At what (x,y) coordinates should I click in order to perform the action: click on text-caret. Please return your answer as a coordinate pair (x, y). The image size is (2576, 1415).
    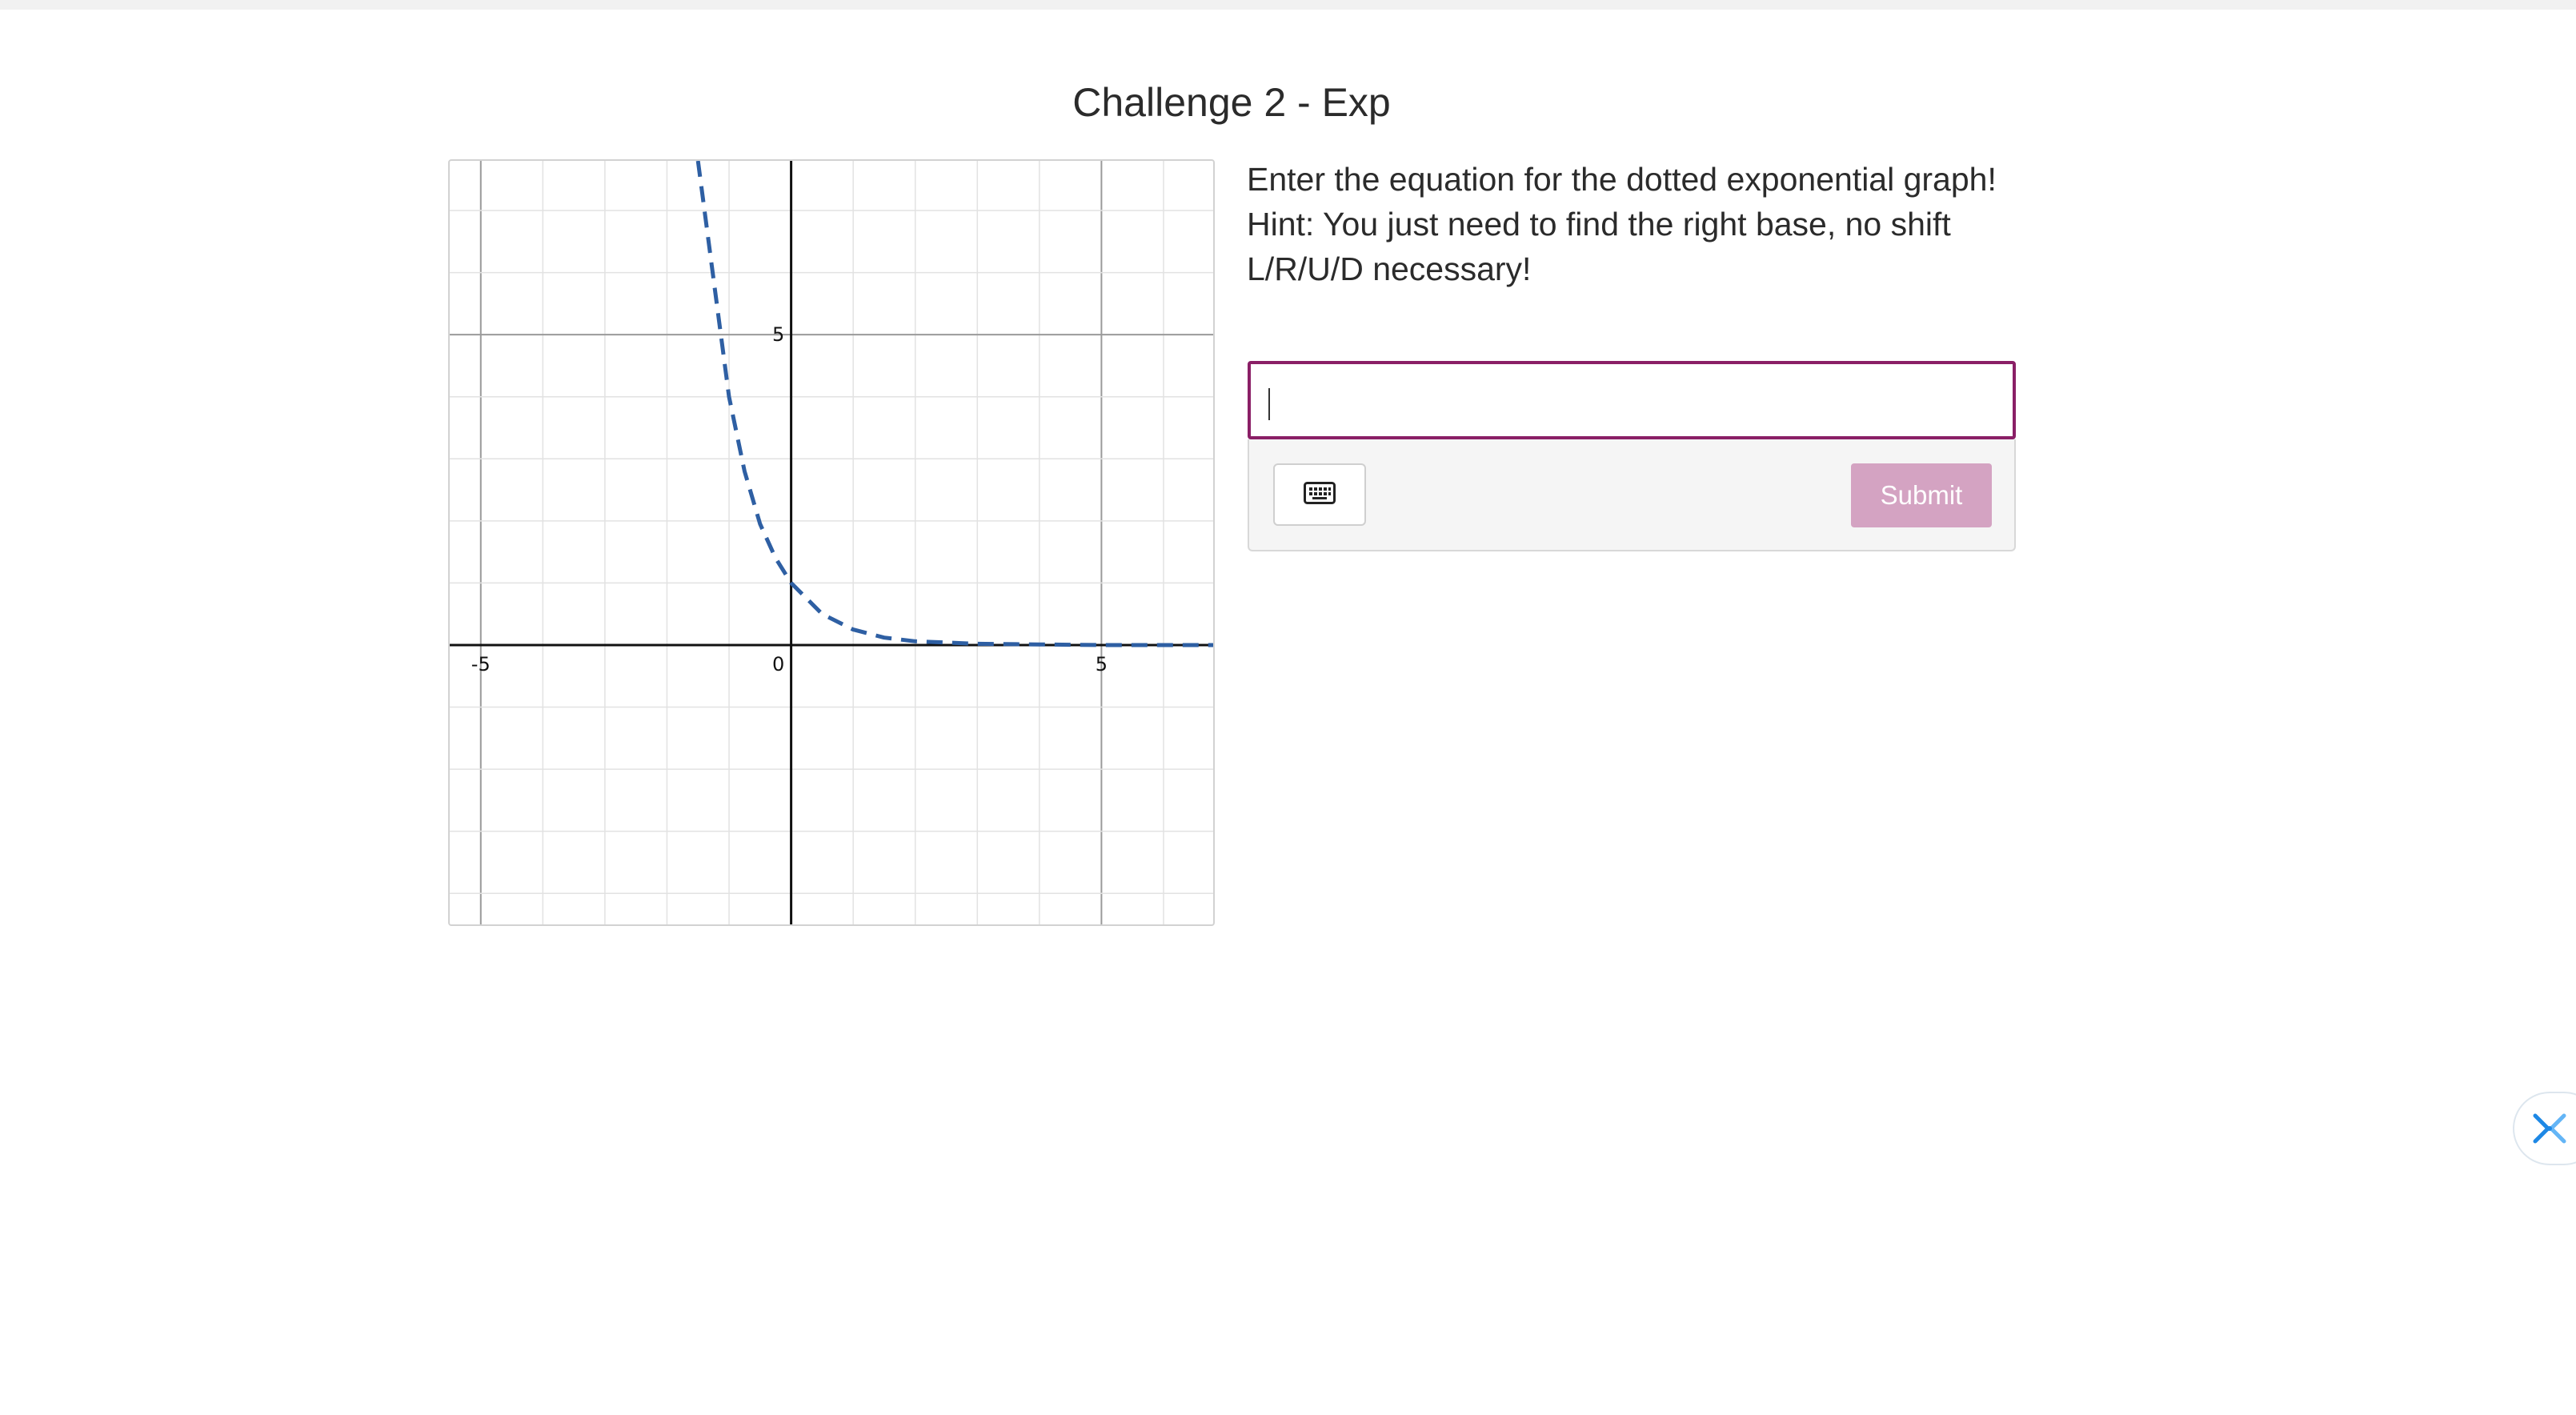
    Looking at the image, I should click on (1269, 404).